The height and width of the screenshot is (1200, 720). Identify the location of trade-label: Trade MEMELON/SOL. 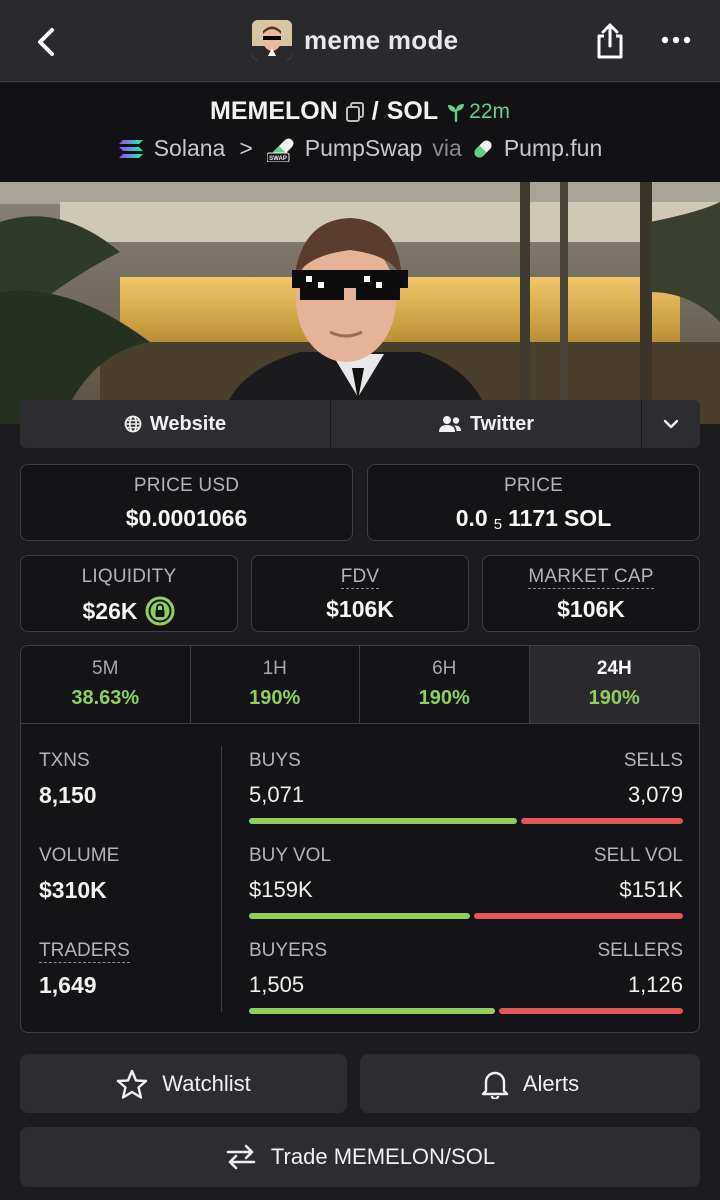
(383, 1156).